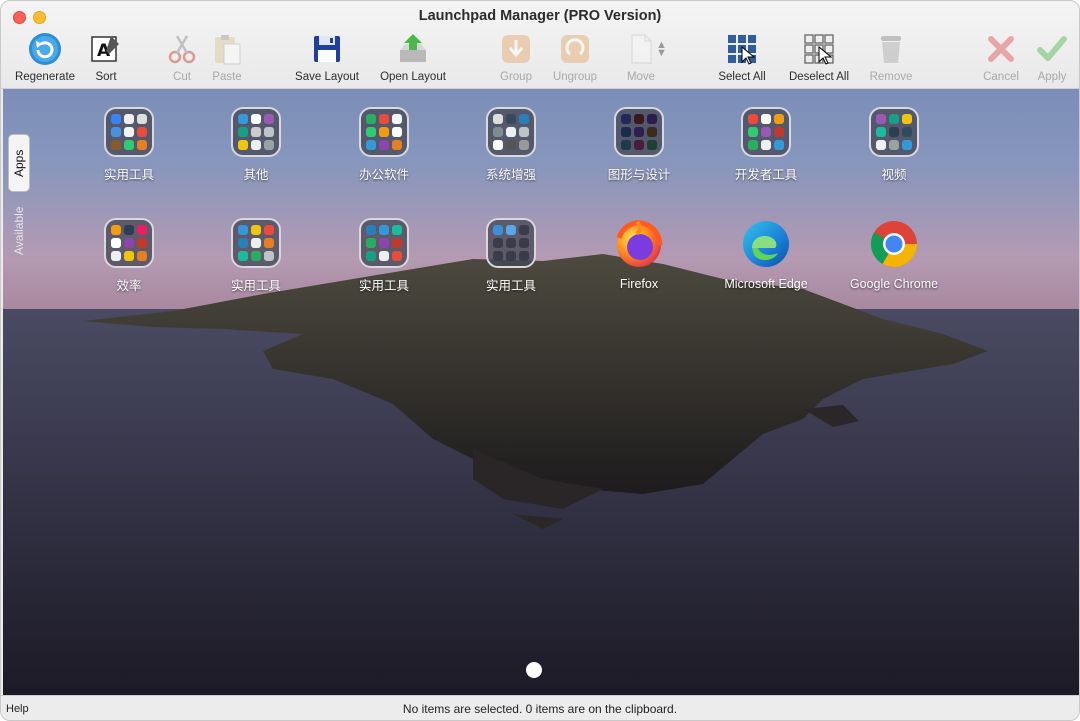  I want to click on folder-item: 开发者工具, so click(766, 145).